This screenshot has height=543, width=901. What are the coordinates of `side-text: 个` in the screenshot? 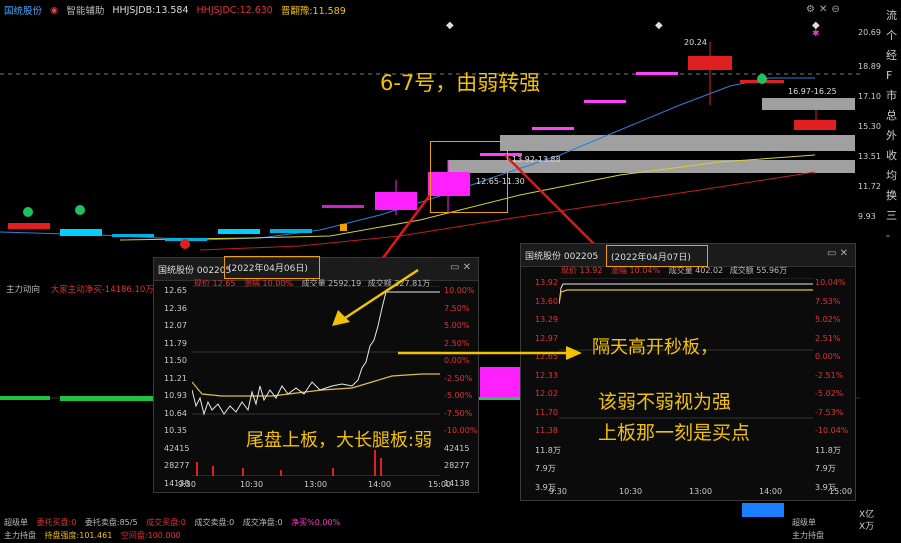 It's located at (891, 35).